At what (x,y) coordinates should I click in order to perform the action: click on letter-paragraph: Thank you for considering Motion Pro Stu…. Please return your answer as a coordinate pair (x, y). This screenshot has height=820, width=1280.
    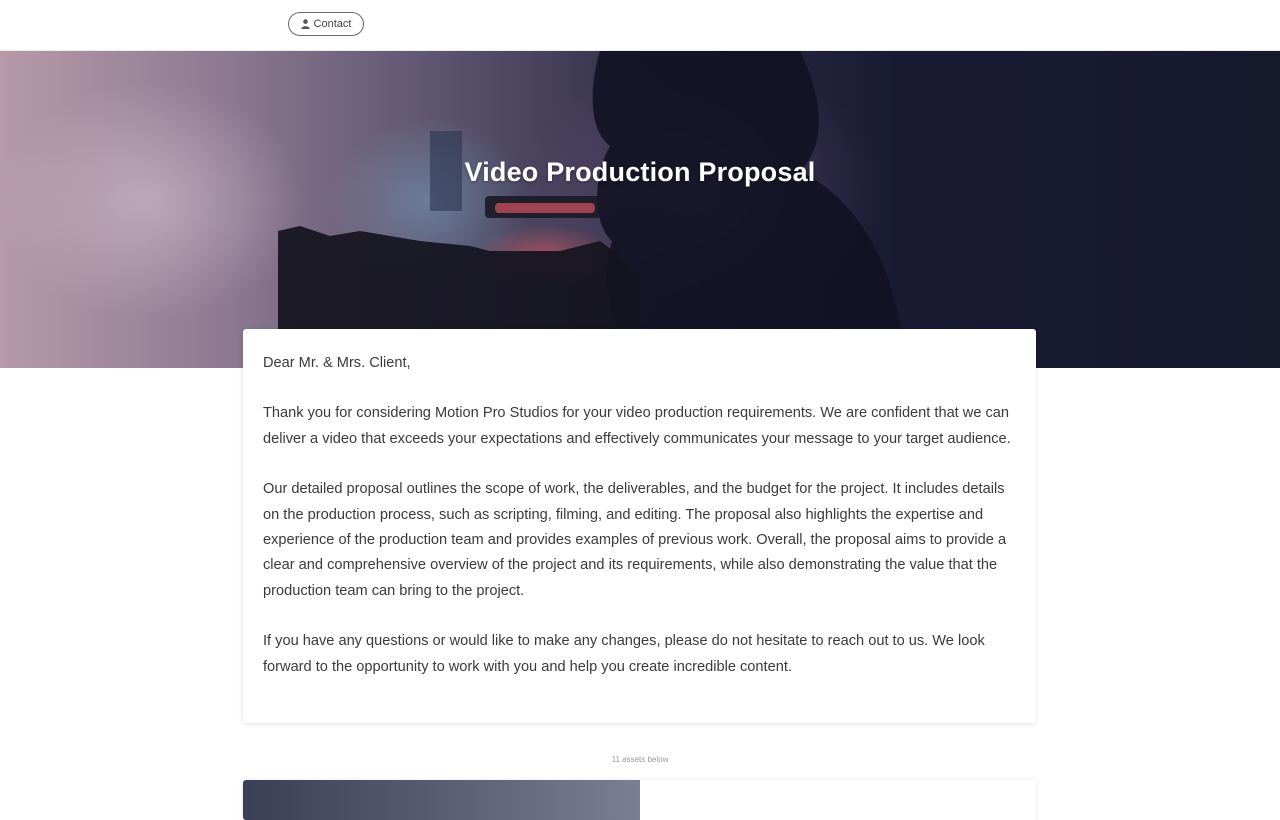
    Looking at the image, I should click on (637, 426).